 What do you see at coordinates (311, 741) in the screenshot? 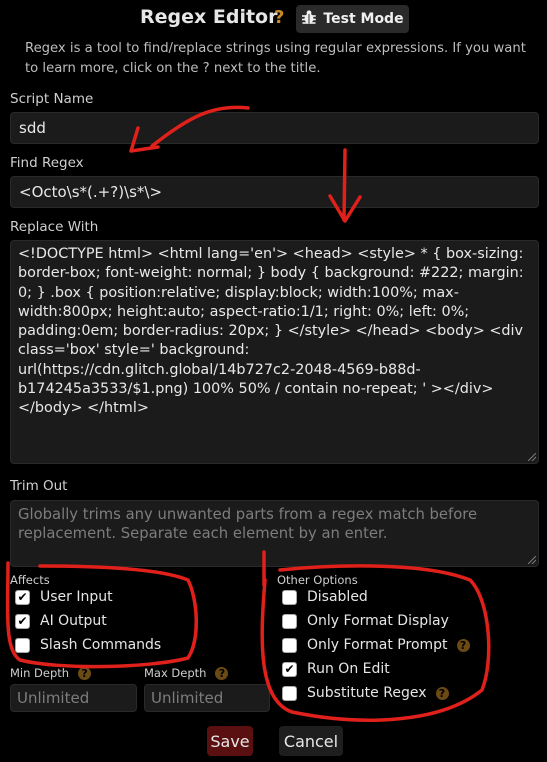
I see `cancel-button: Cancel` at bounding box center [311, 741].